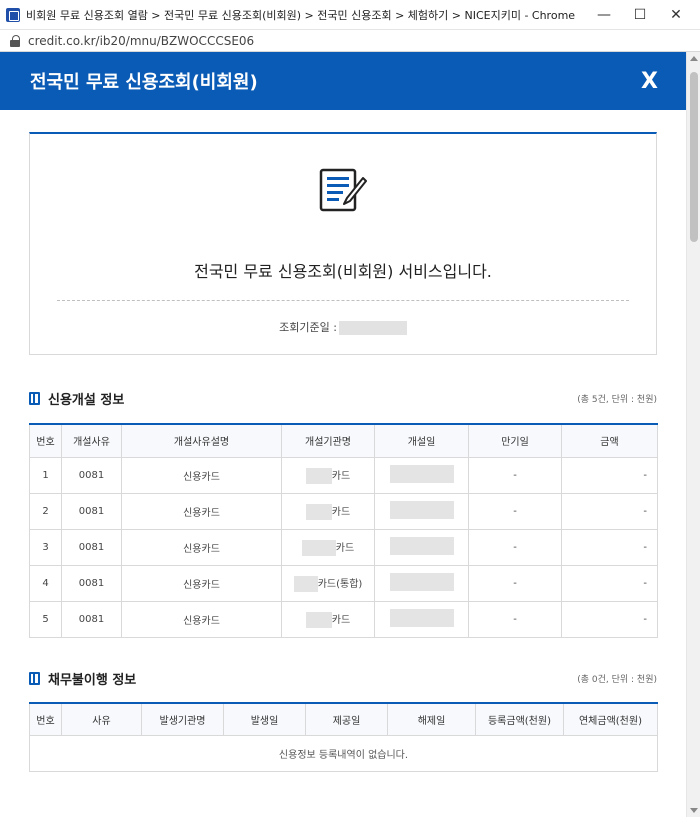 This screenshot has height=817, width=700. I want to click on row-number: 4, so click(45, 583).